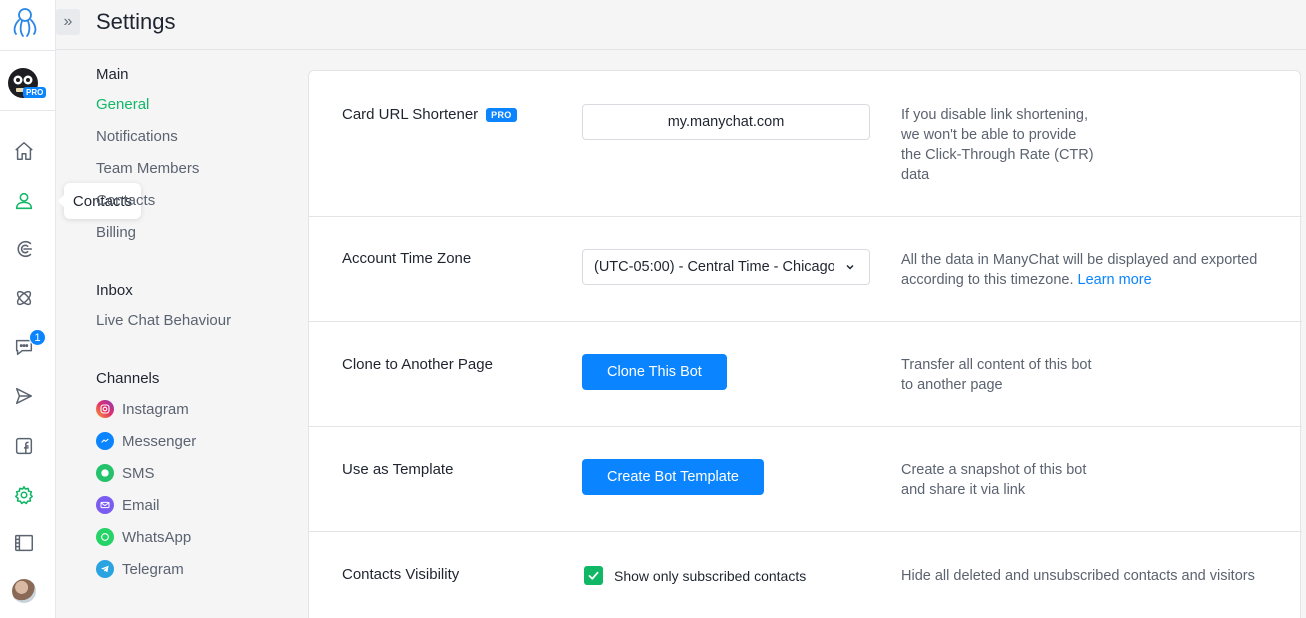  What do you see at coordinates (157, 537) in the screenshot?
I see `nav-item-label: WhatsApp` at bounding box center [157, 537].